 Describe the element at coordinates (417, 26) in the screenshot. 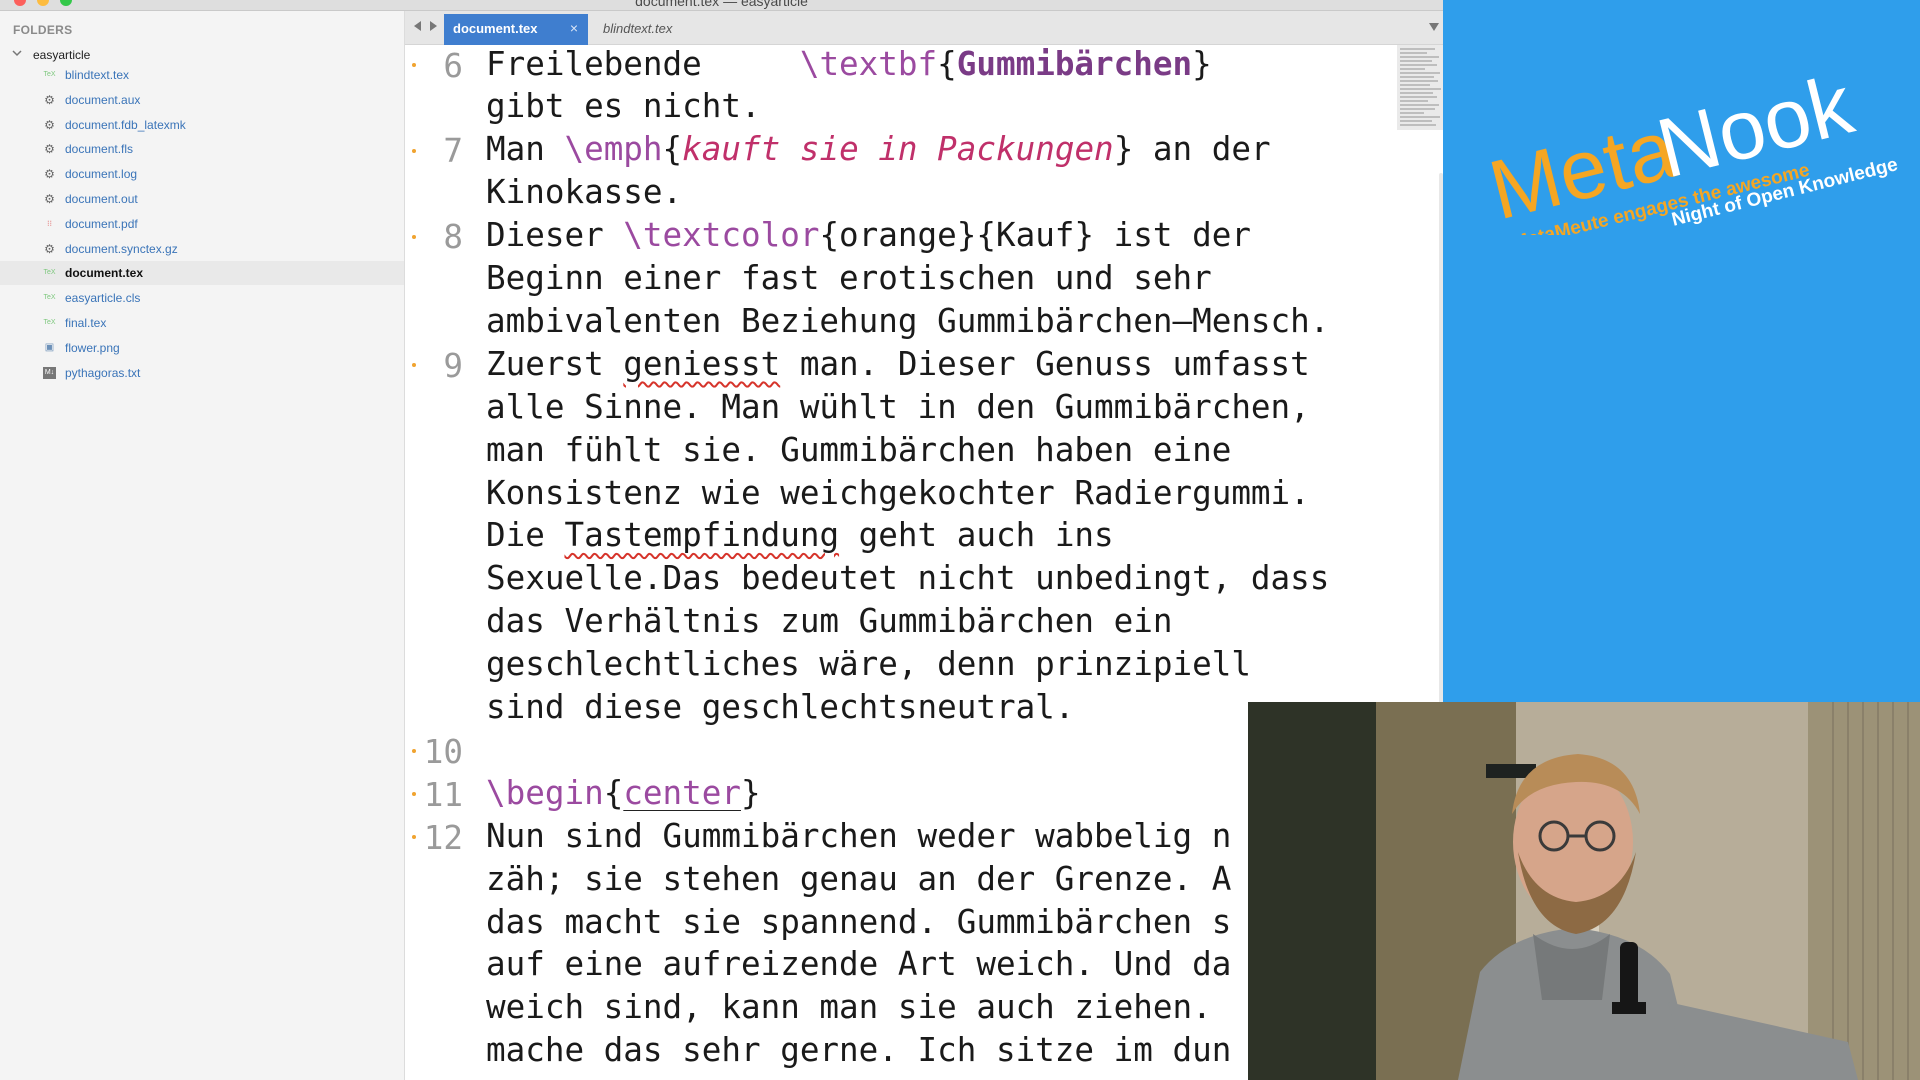

I see `nav-back-icon` at that location.